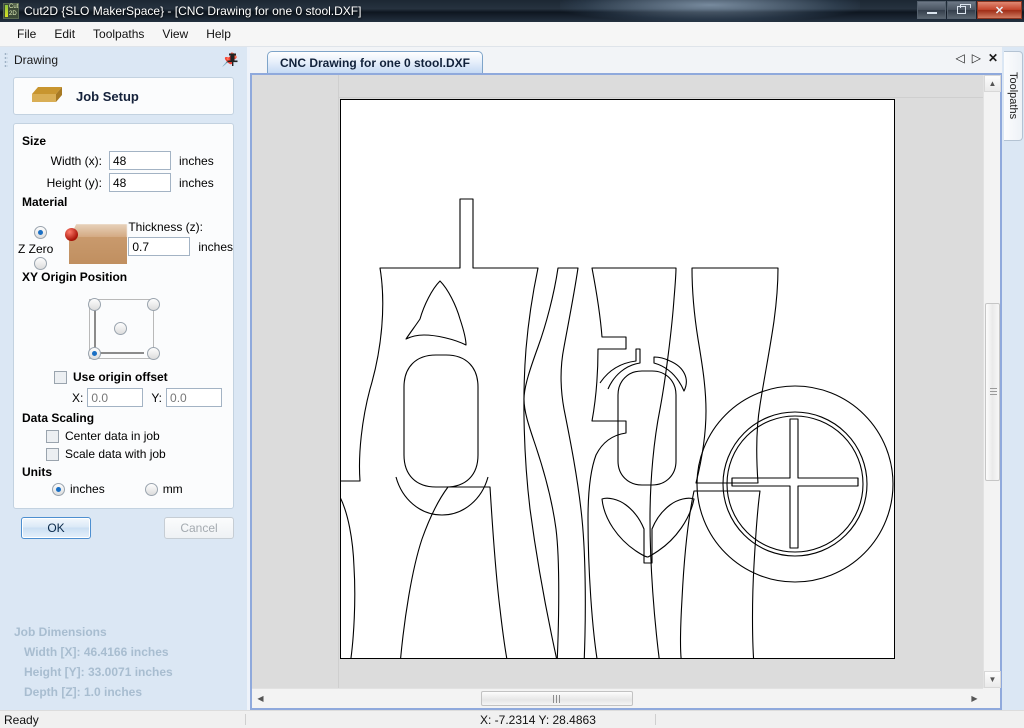 Image resolution: width=1024 pixels, height=728 pixels. Describe the element at coordinates (115, 454) in the screenshot. I see `scale-data-label: Scale data with job` at that location.